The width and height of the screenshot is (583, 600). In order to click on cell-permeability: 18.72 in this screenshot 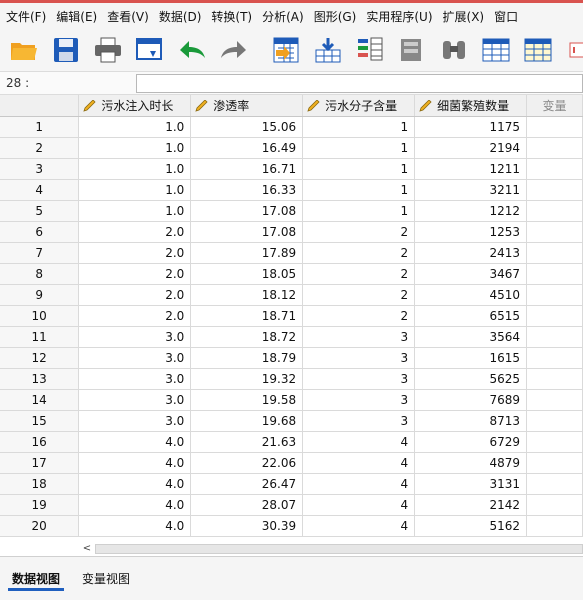, I will do `click(247, 337)`.